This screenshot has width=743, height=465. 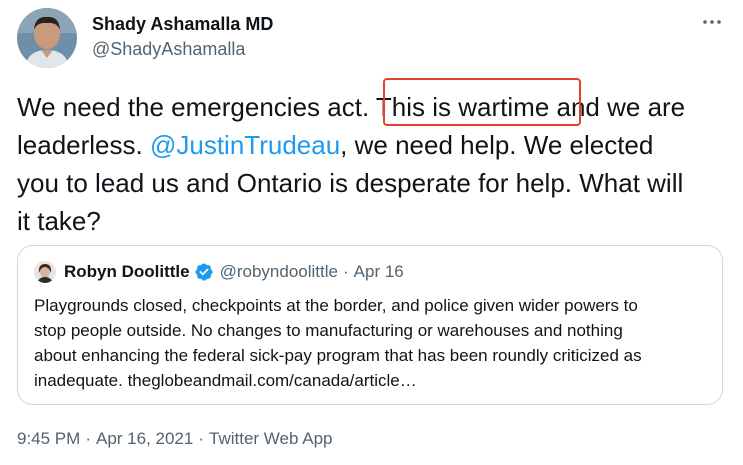 What do you see at coordinates (270, 439) in the screenshot?
I see `tweet-source-app: Twitter Web App` at bounding box center [270, 439].